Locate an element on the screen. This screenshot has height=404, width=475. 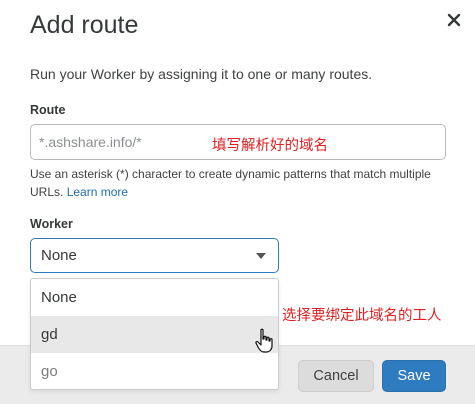
route-label: Route is located at coordinates (48, 110).